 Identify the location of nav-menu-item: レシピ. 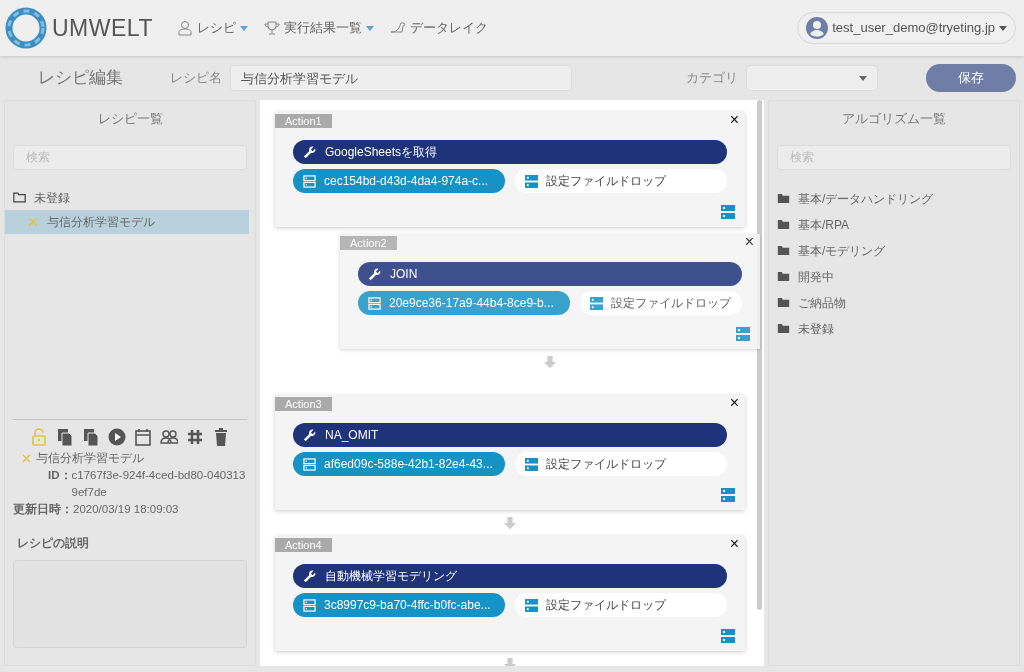
(212, 28).